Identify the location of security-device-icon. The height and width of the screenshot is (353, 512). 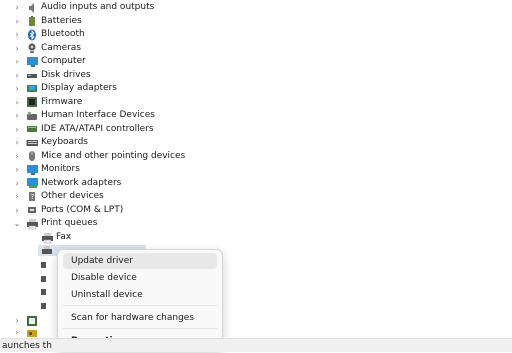
(32, 333).